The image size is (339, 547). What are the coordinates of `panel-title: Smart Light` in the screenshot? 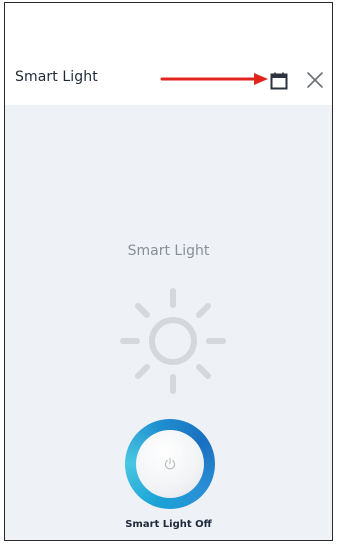 It's located at (56, 77).